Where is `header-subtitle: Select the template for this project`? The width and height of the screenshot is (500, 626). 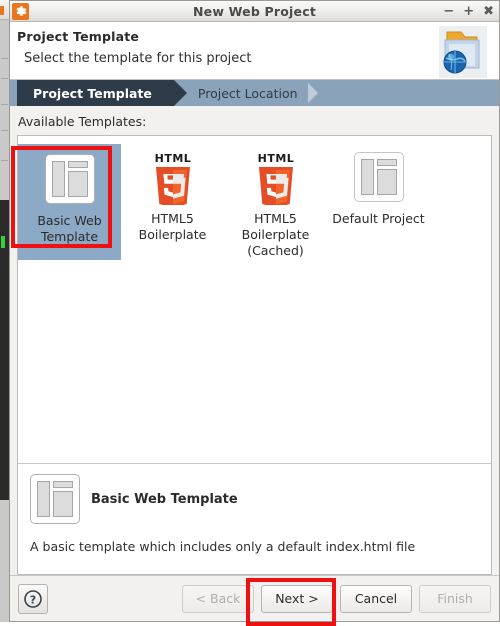 header-subtitle: Select the template for this project is located at coordinates (138, 58).